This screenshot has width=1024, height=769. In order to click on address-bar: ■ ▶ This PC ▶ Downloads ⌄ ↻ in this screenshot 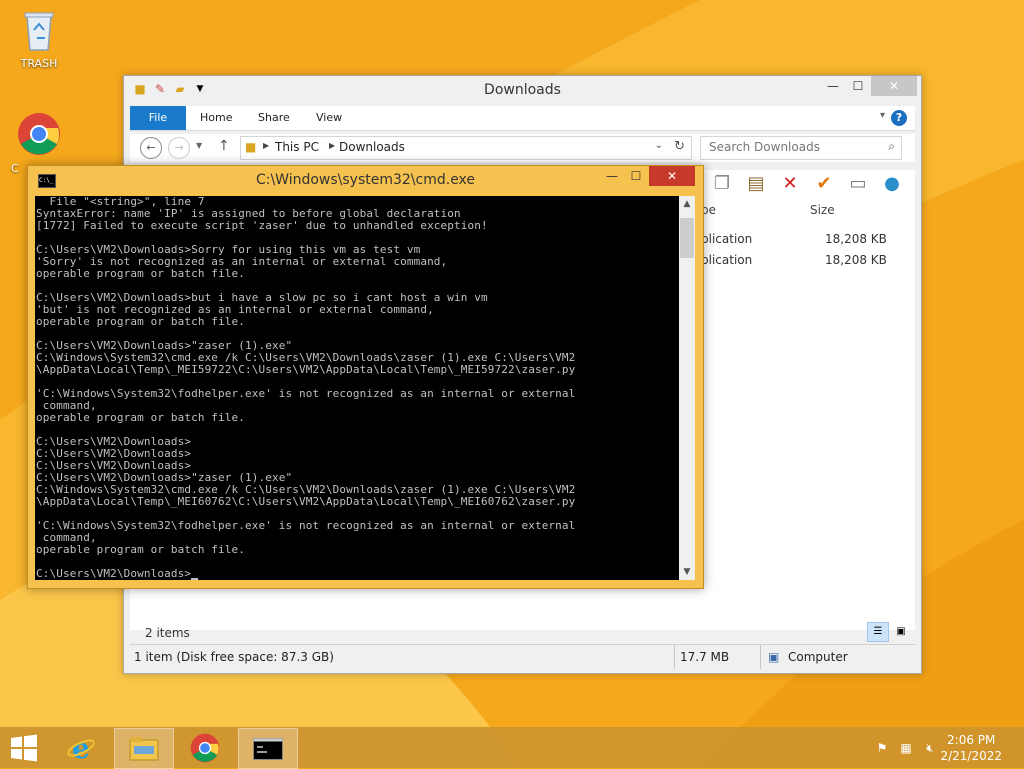, I will do `click(466, 148)`.